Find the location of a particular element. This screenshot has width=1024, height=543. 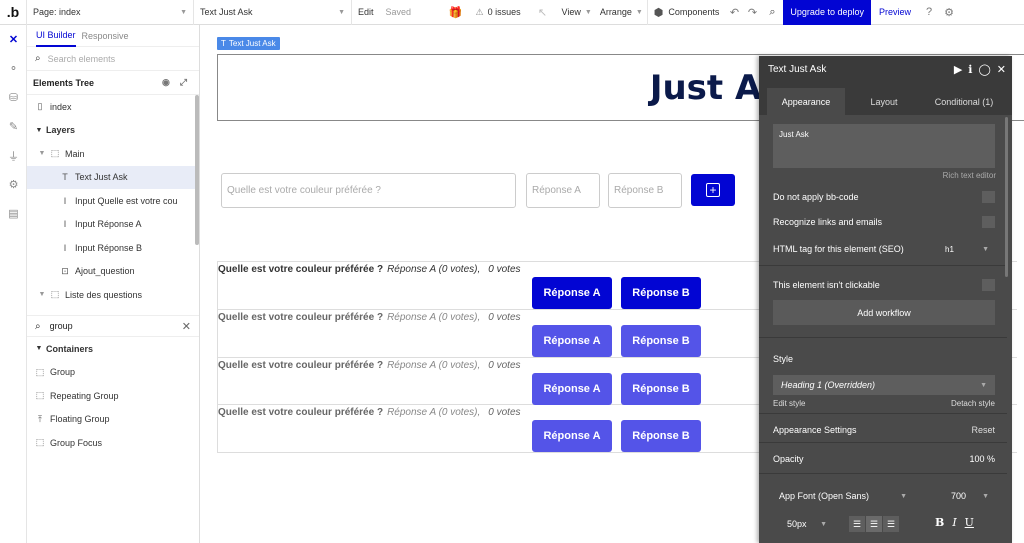

tree-item-index: ▯ index is located at coordinates (113, 107).